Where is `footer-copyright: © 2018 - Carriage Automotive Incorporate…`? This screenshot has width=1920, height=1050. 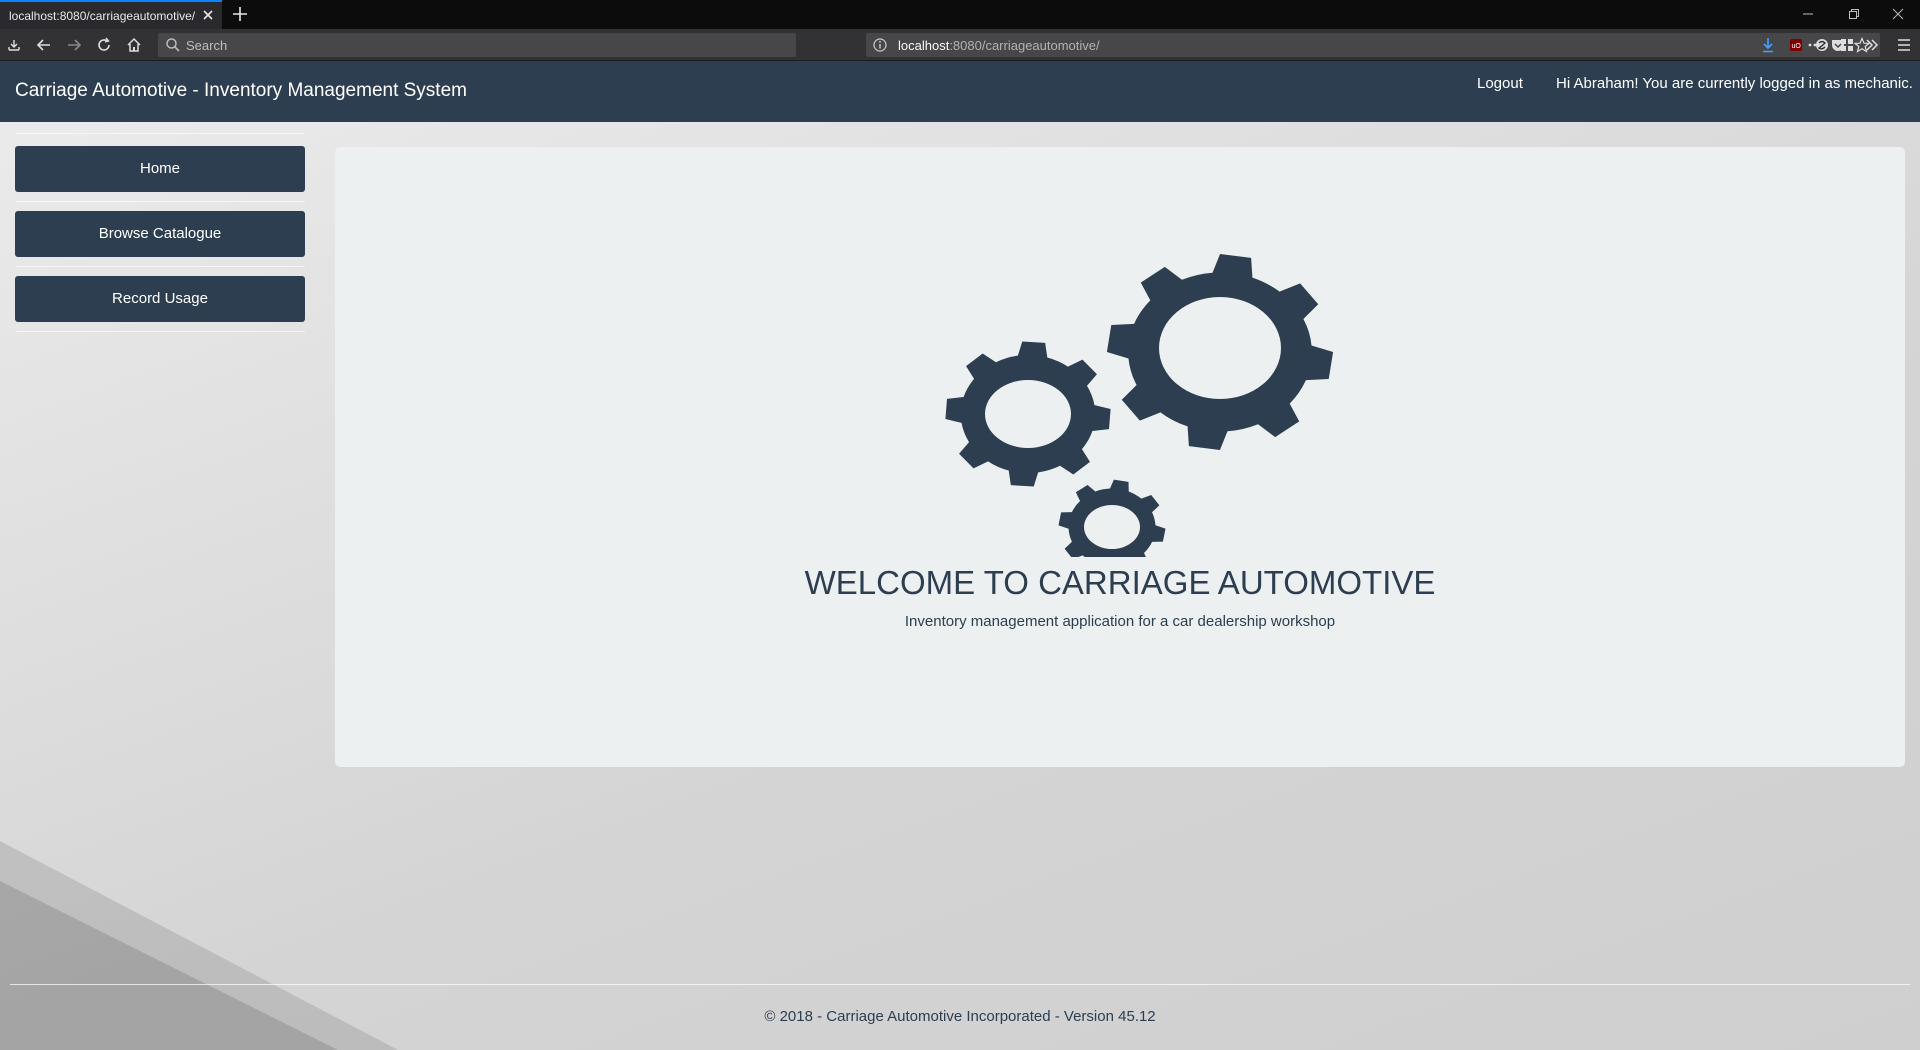 footer-copyright: © 2018 - Carriage Automotive Incorporate… is located at coordinates (960, 1016).